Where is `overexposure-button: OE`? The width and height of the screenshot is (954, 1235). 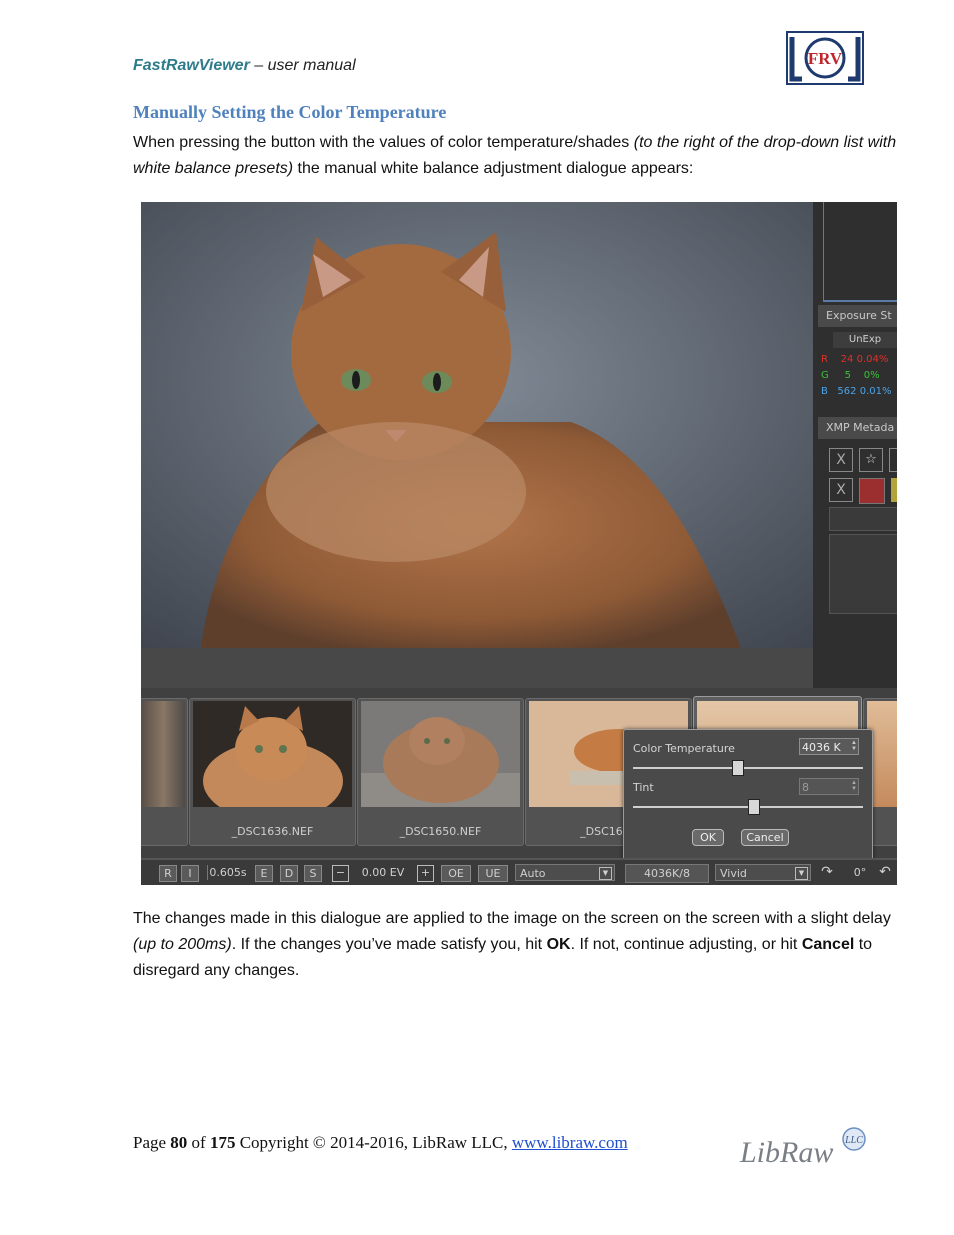
overexposure-button: OE is located at coordinates (456, 873).